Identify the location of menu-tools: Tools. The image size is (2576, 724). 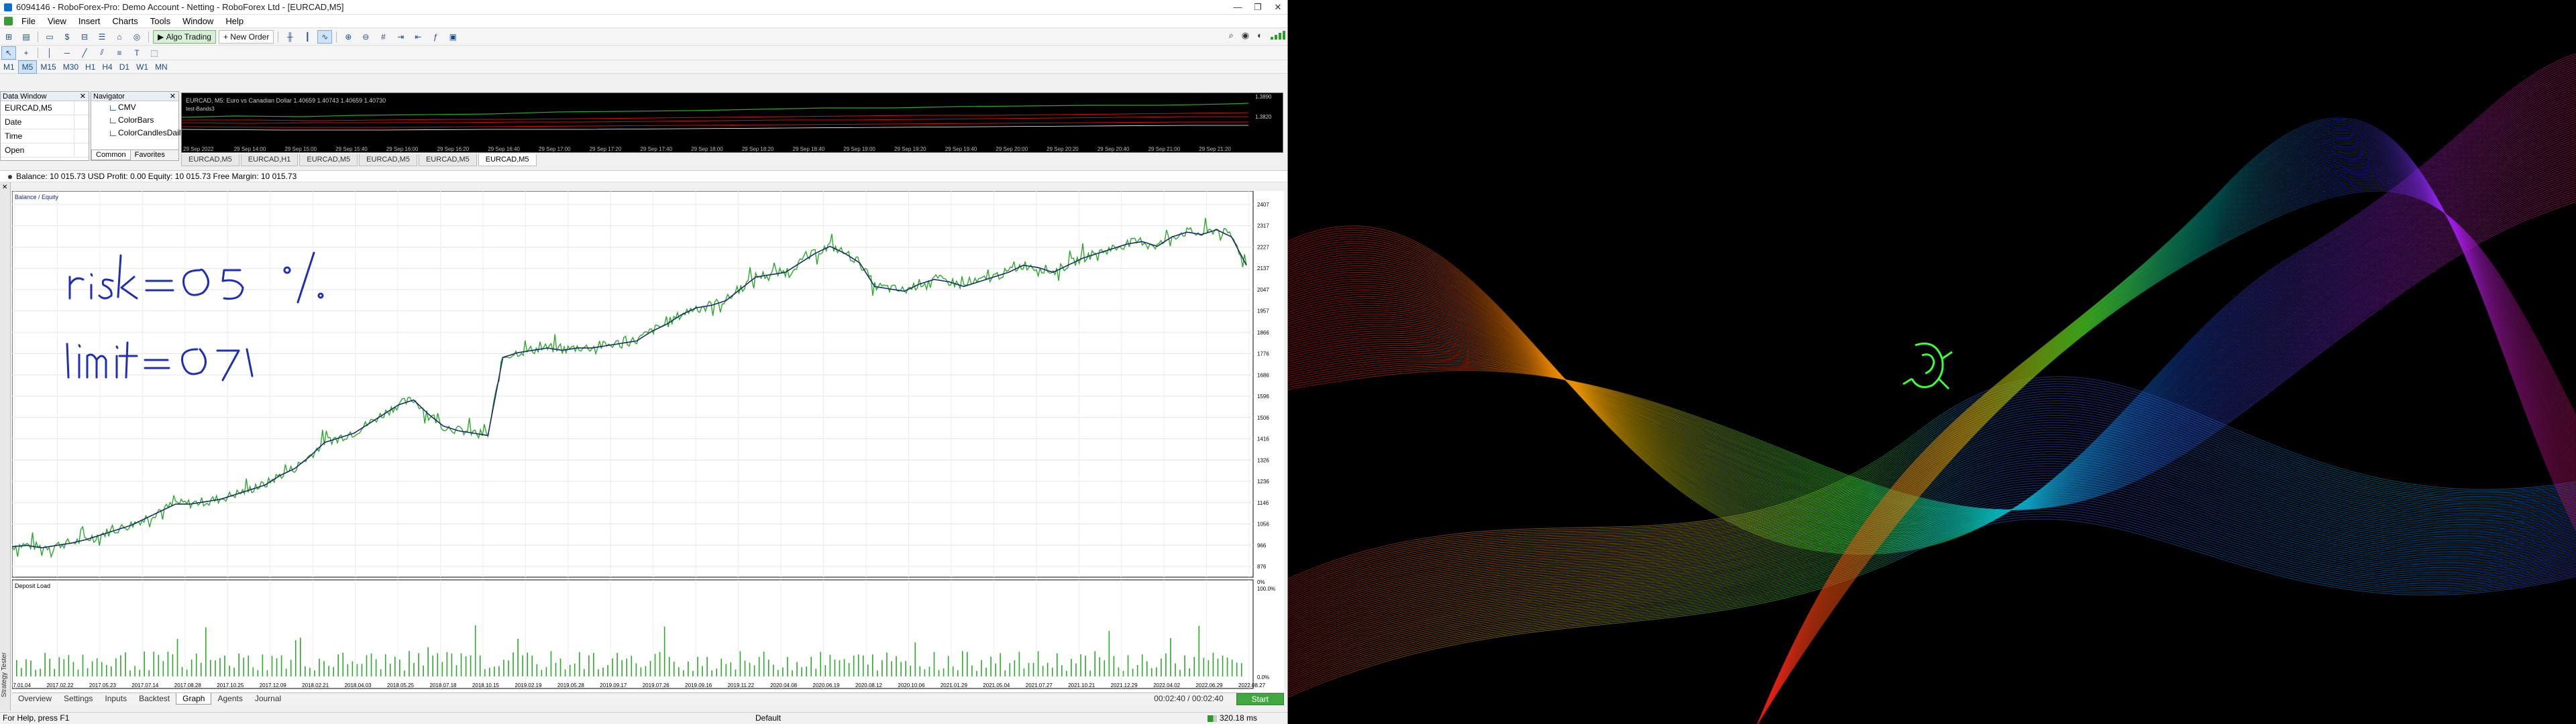
(160, 21).